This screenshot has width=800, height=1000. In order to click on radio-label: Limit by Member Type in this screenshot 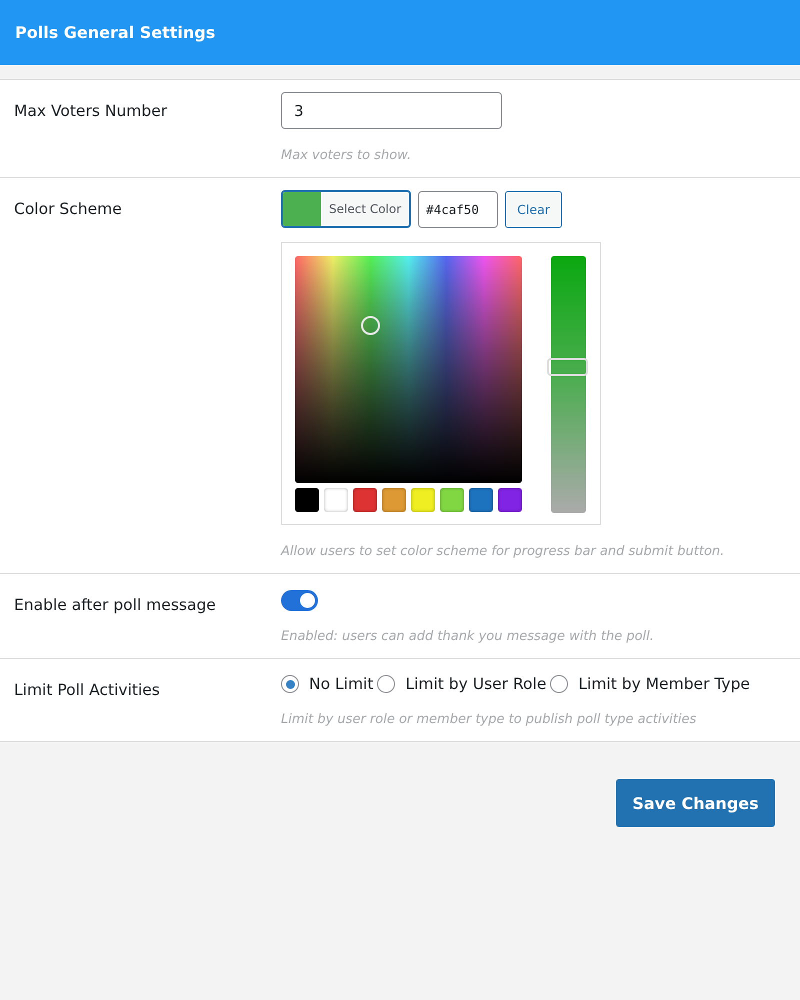, I will do `click(664, 684)`.